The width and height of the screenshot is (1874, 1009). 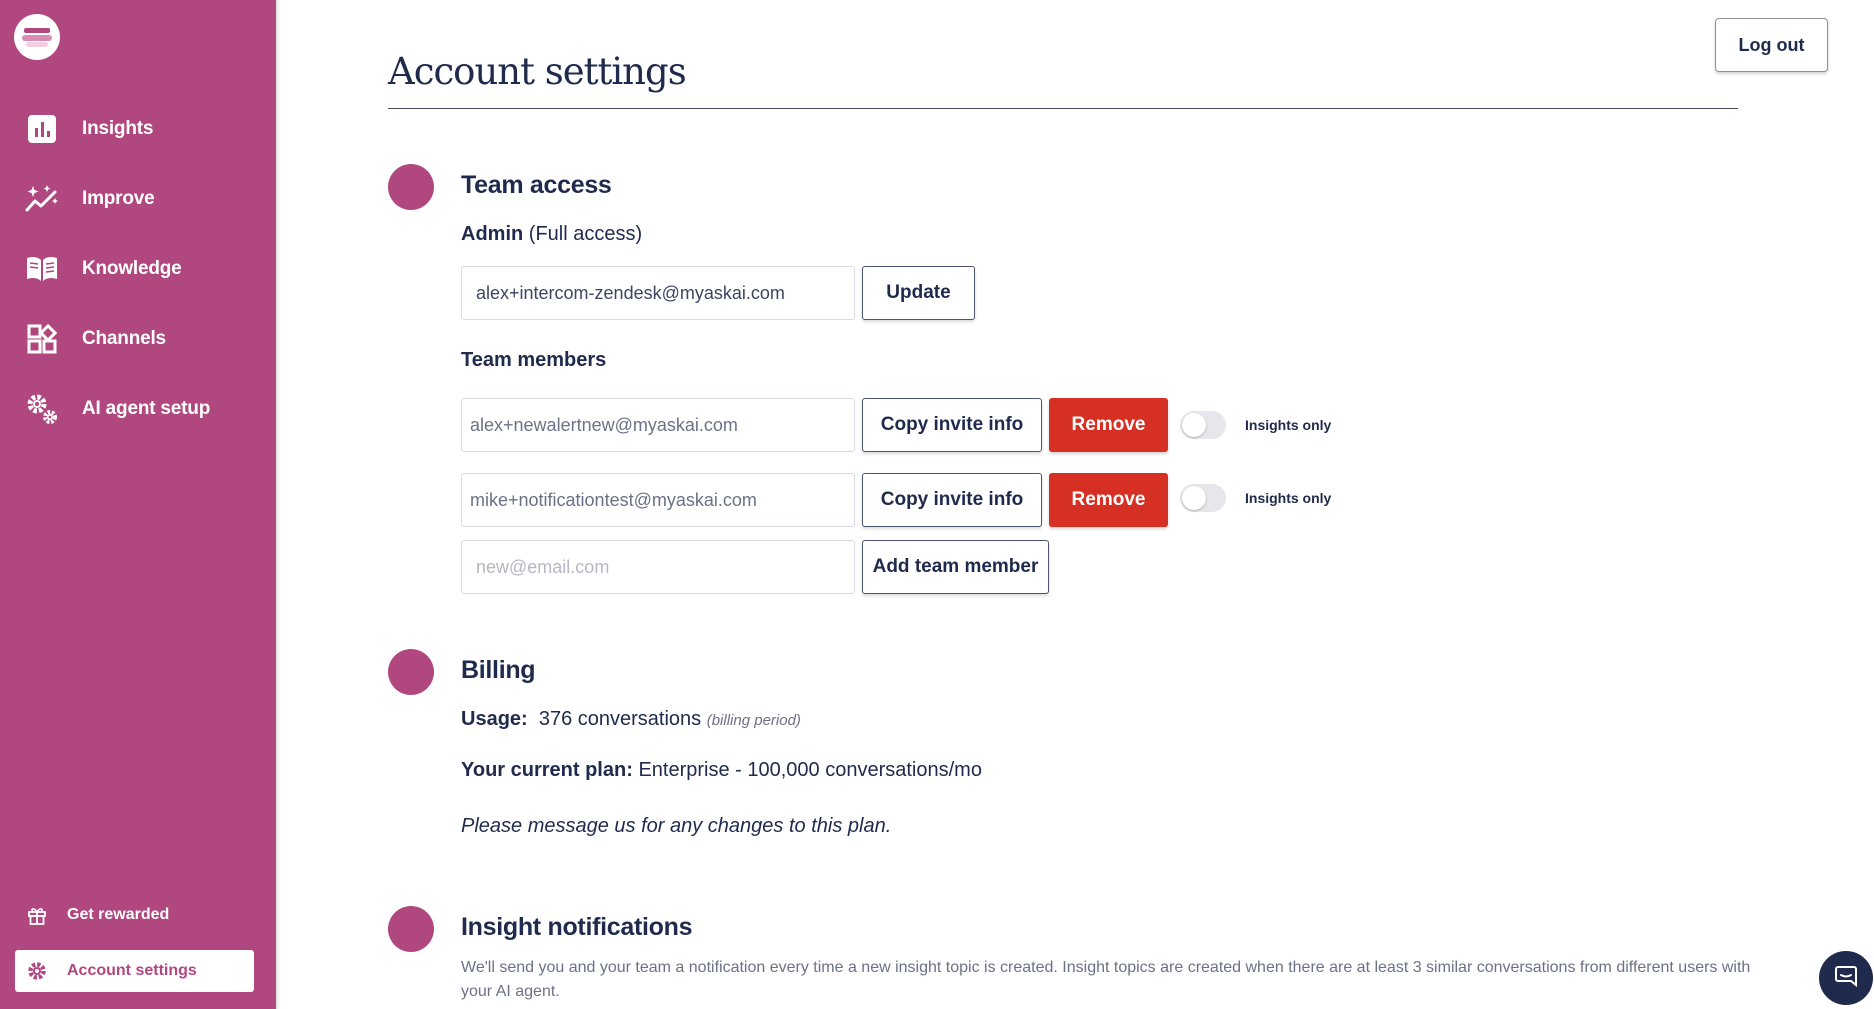 I want to click on new-member-email-input: new@email.com, so click(x=658, y=567).